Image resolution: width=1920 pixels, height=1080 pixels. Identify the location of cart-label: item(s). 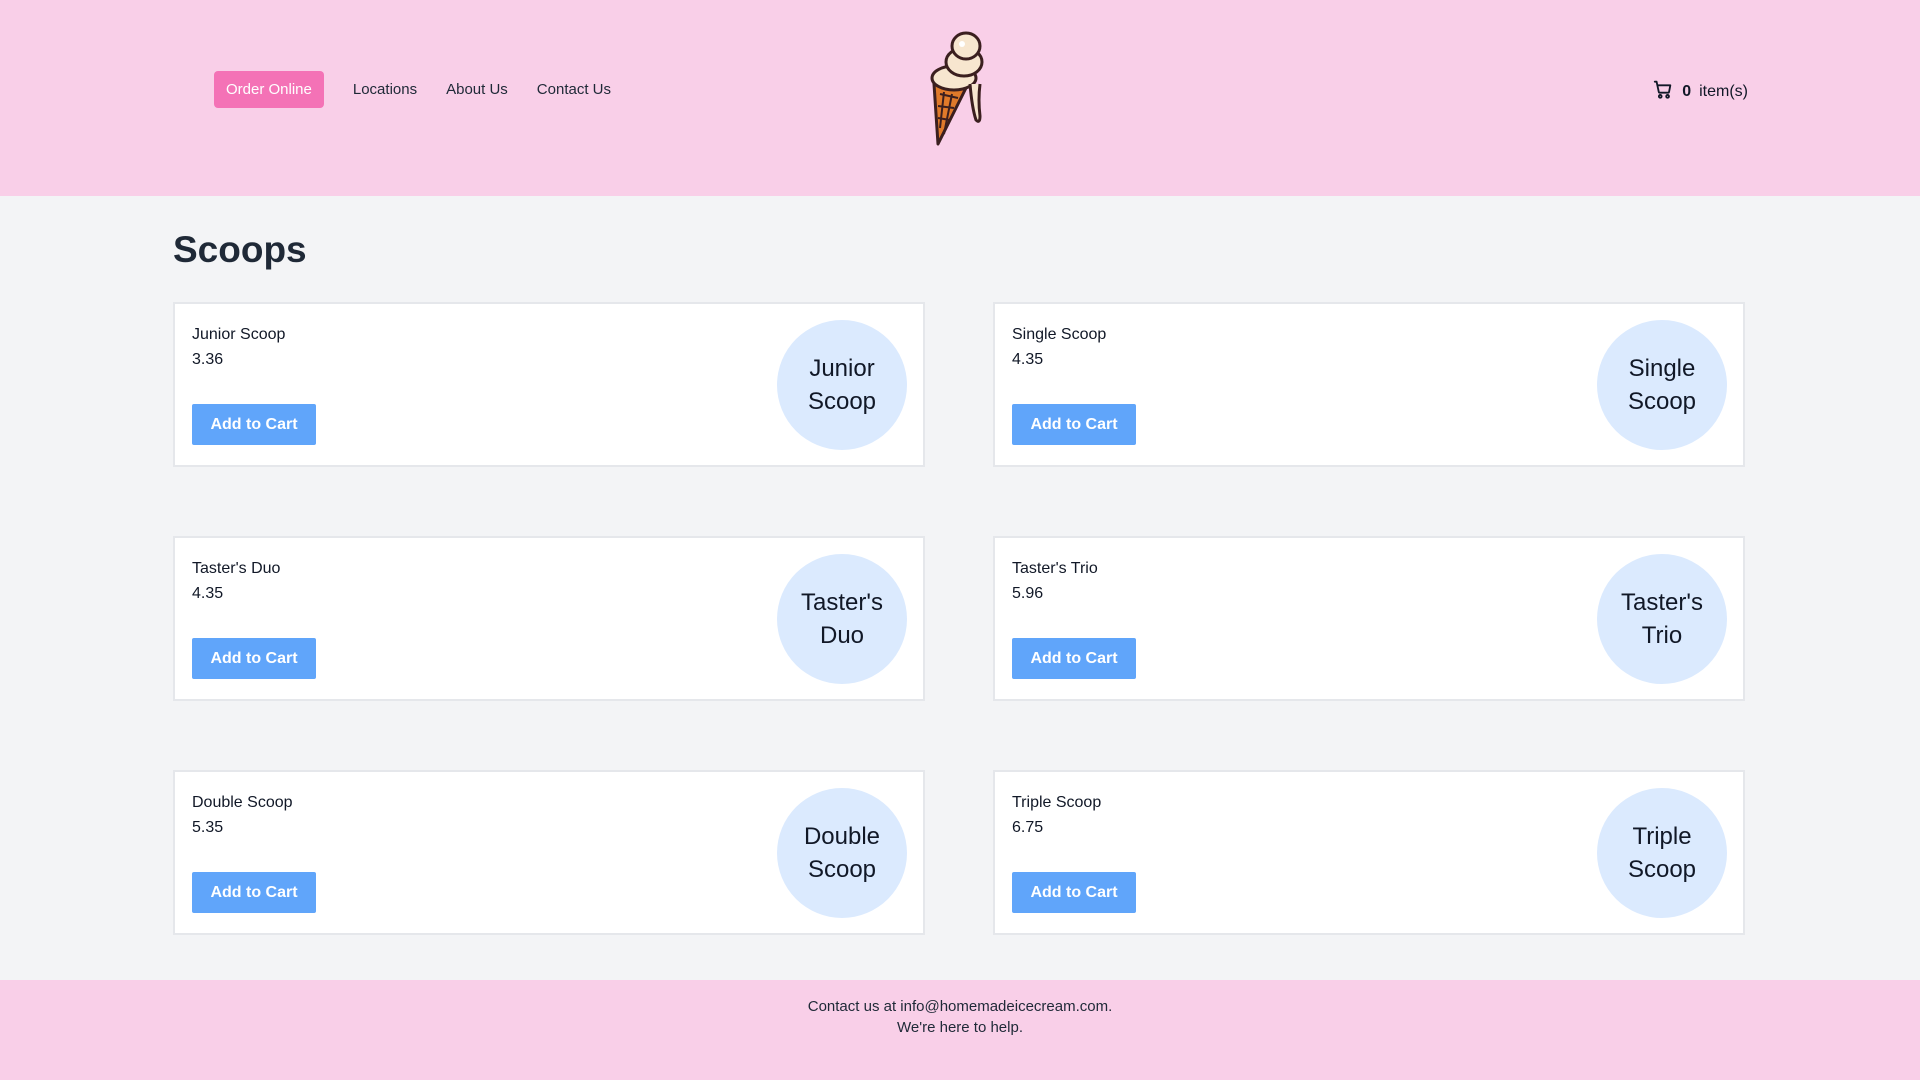
(1723, 91).